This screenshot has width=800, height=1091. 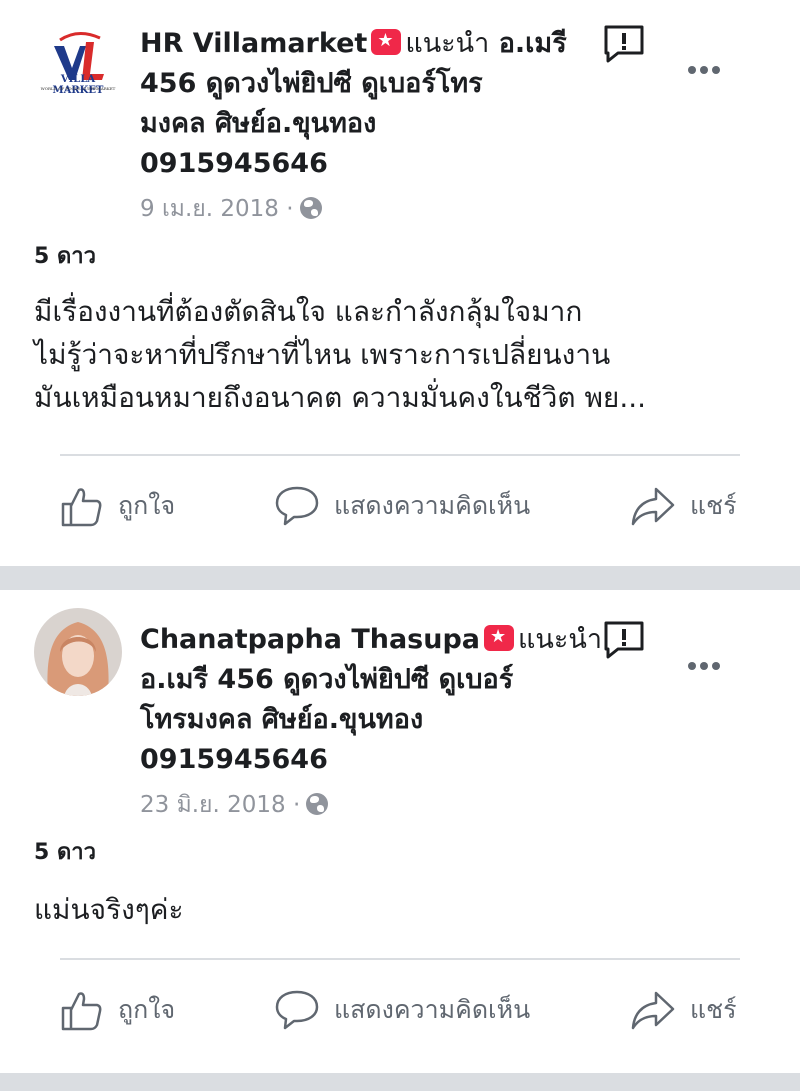 I want to click on post-date-row: 9 เม.ย. 2018 ·, so click(x=231, y=209).